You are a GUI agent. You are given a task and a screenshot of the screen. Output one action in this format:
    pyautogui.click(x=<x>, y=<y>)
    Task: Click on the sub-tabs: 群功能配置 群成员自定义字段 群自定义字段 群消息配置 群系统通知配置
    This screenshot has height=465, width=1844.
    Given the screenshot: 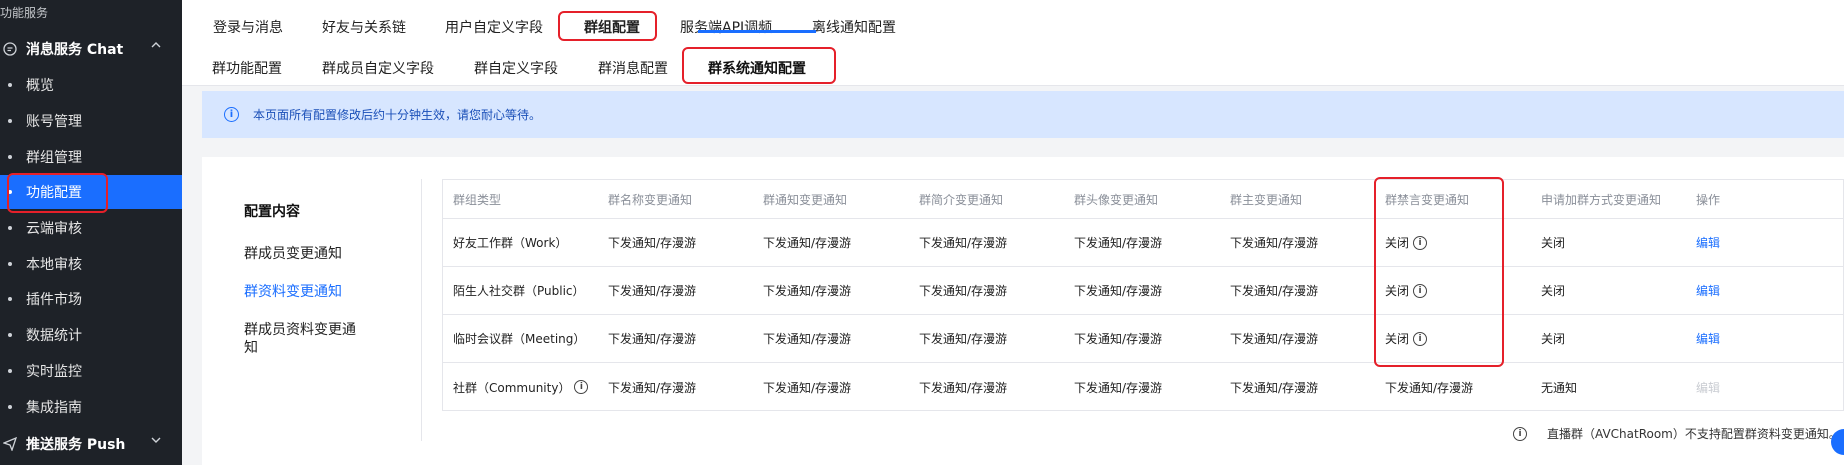 What is the action you would take?
    pyautogui.click(x=1013, y=67)
    